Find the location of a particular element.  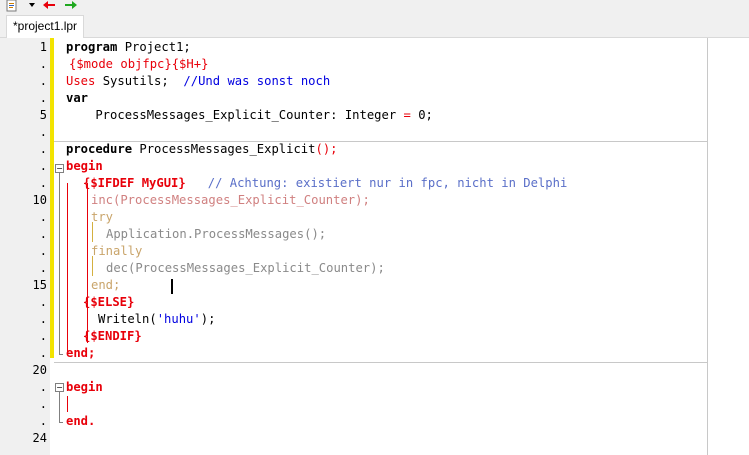

line-number: 5 is located at coordinates (43, 115).